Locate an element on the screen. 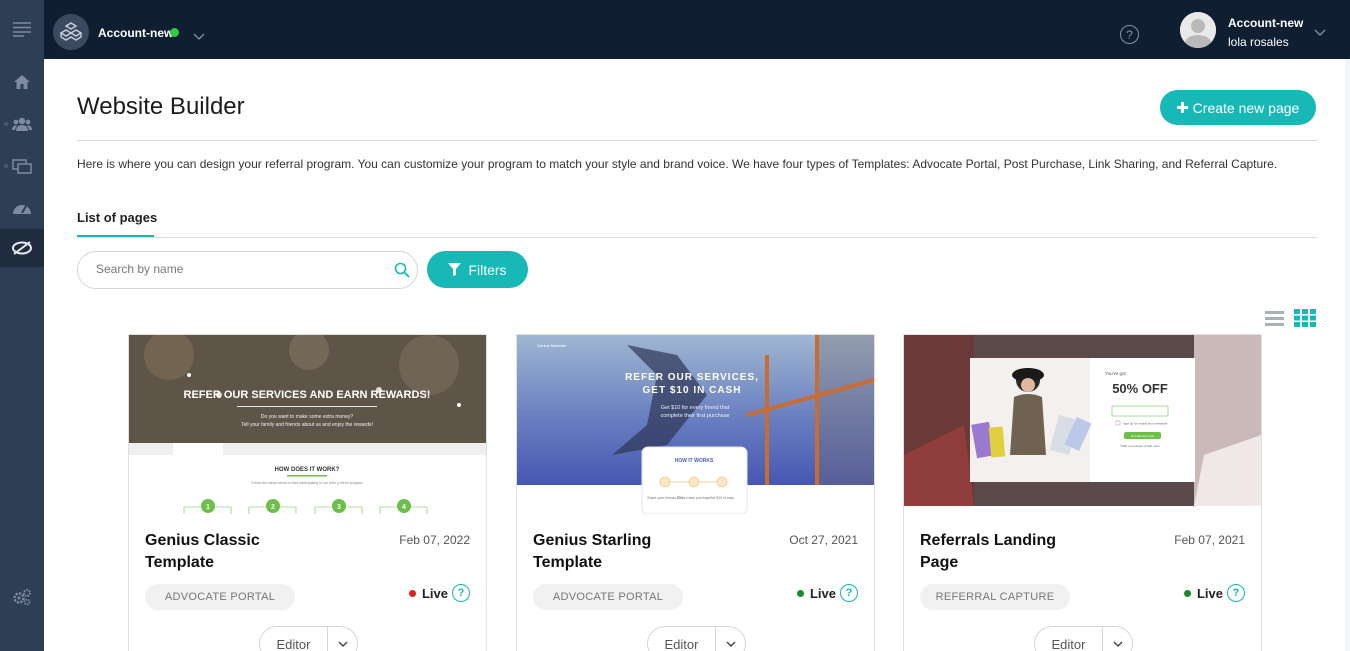 The height and width of the screenshot is (651, 1350). page-title: Website Builder is located at coordinates (161, 106).